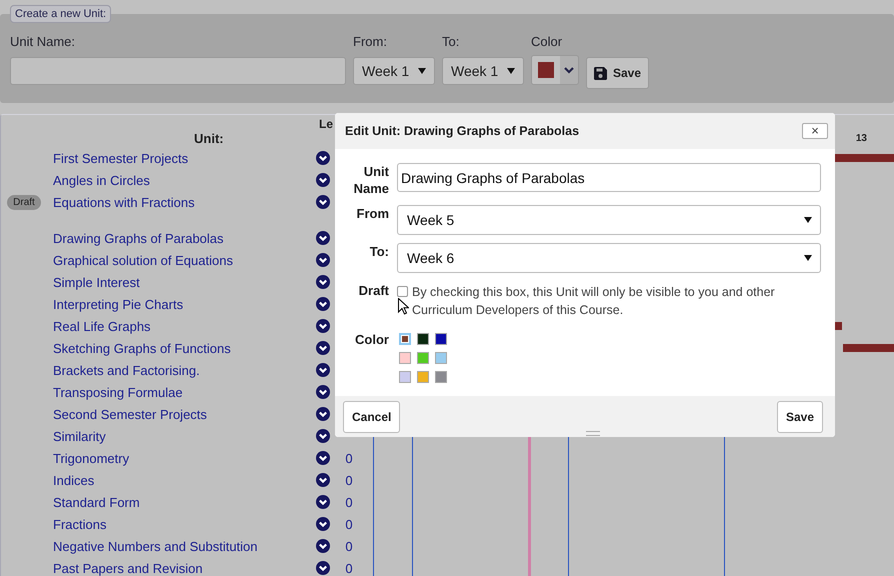 This screenshot has width=894, height=576. What do you see at coordinates (184, 568) in the screenshot?
I see `unit-link: Past Papers and Revision` at bounding box center [184, 568].